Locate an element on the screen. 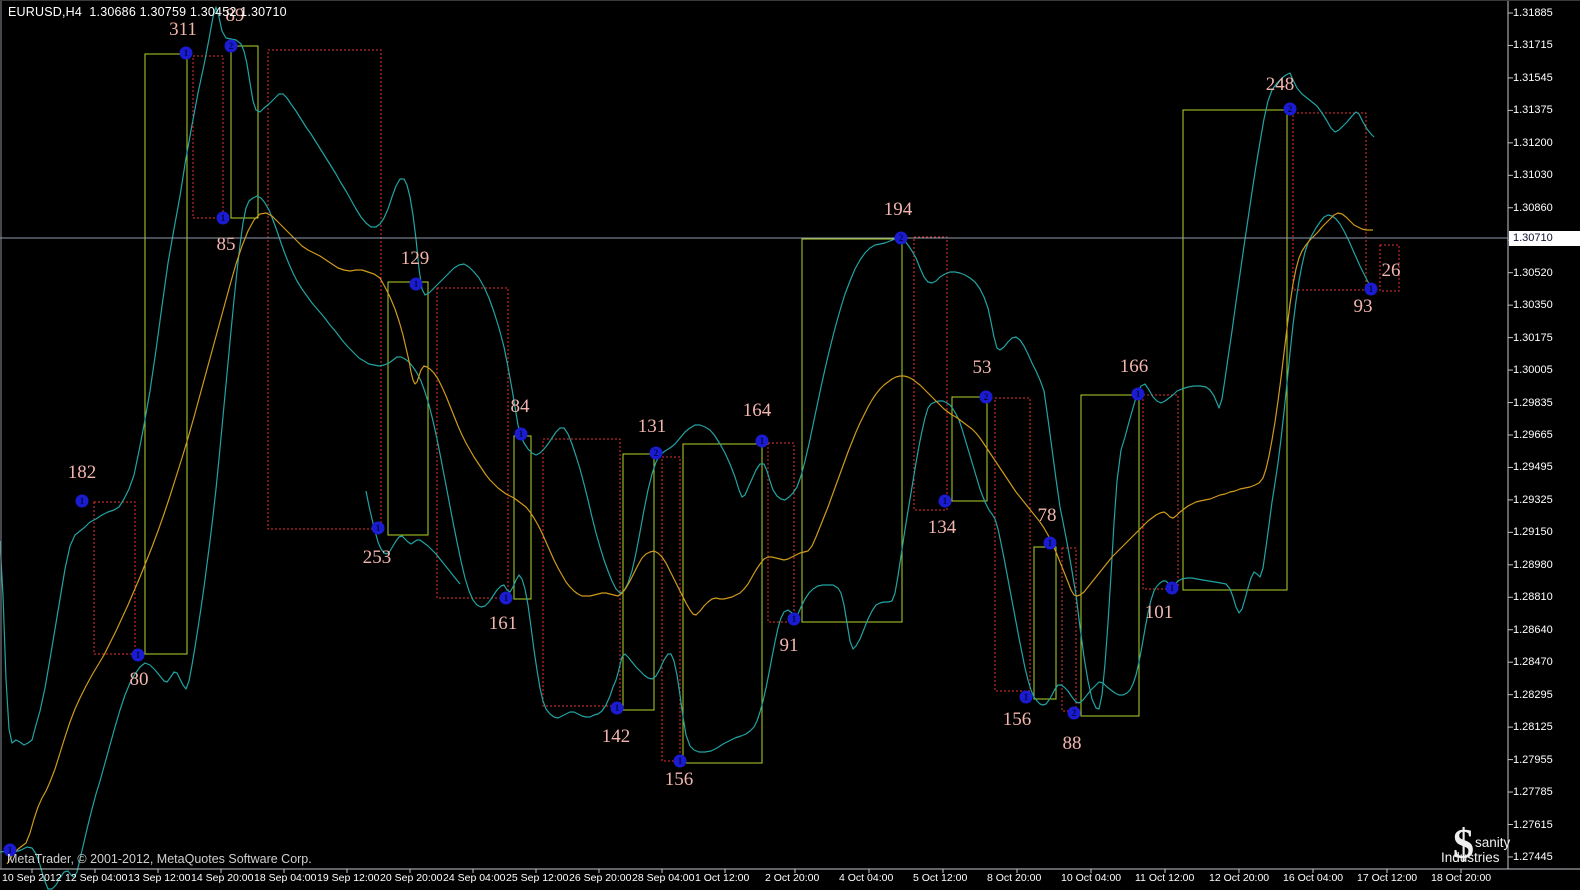 This screenshot has height=890, width=1580. y-axis-label: 1.31545 is located at coordinates (1533, 77).